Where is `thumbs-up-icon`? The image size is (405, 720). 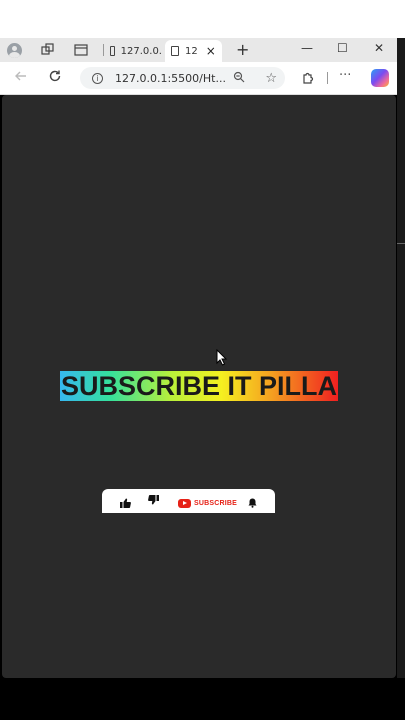
thumbs-up-icon is located at coordinates (125, 503).